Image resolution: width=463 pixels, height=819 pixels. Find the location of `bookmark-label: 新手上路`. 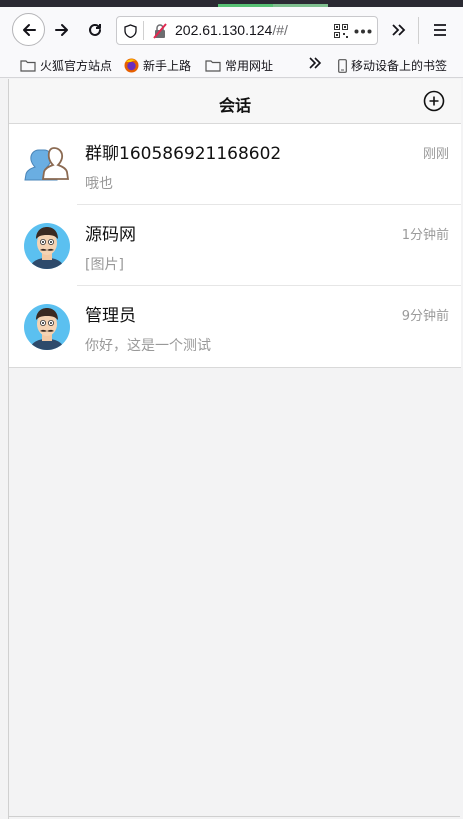

bookmark-label: 新手上路 is located at coordinates (167, 66).